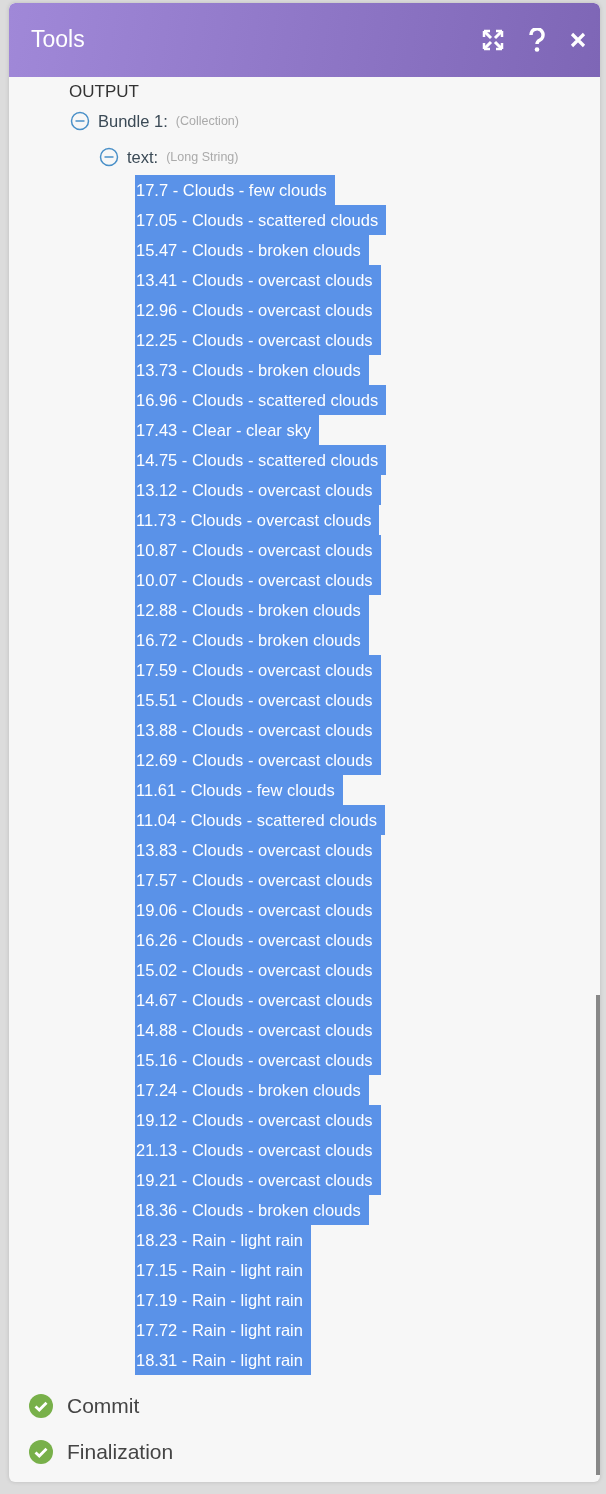 This screenshot has height=1494, width=606. I want to click on step-label: Finalization, so click(120, 1452).